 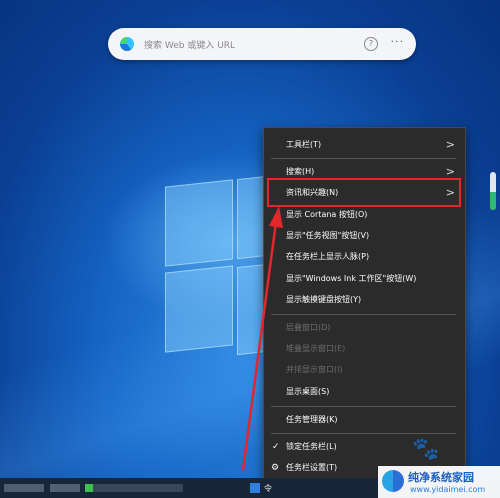 What do you see at coordinates (448, 489) in the screenshot?
I see `watermark-url: www.yidaimei.com` at bounding box center [448, 489].